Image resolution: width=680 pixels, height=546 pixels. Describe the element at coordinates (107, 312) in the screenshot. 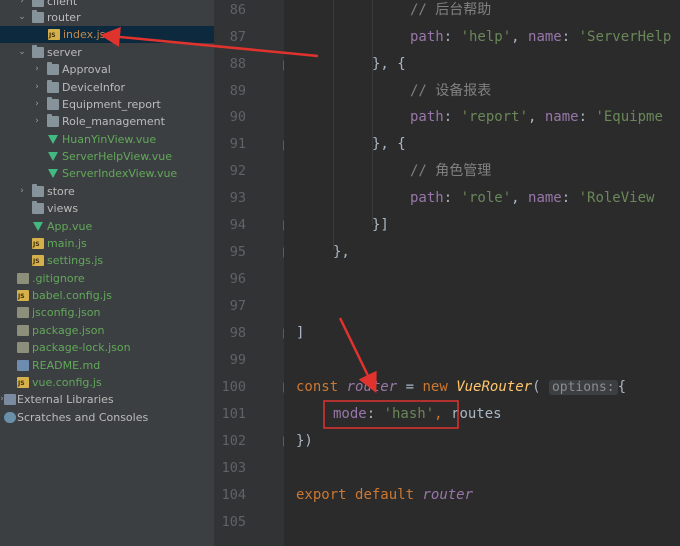

I see `tree-file-jsconfig: jsconfig.json` at that location.